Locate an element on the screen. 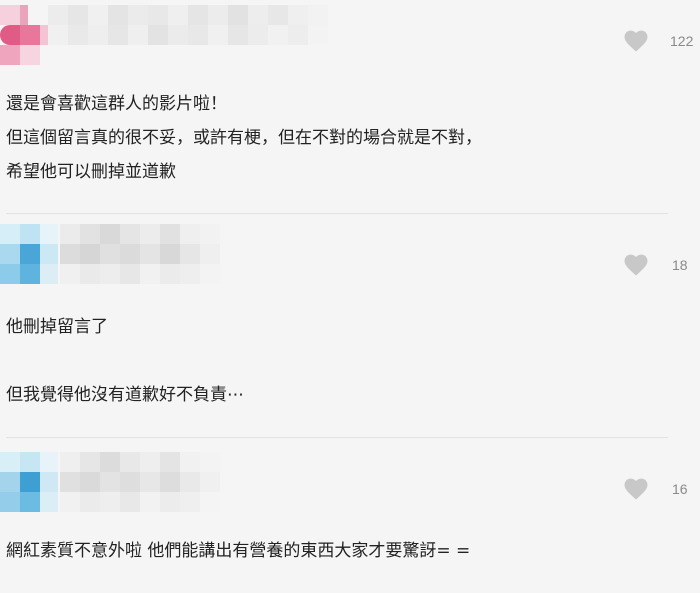 This screenshot has width=700, height=593. comment-text: 他刪掉留言了 但我覺得他沒有道歉好不負責⋯ is located at coordinates (125, 361).